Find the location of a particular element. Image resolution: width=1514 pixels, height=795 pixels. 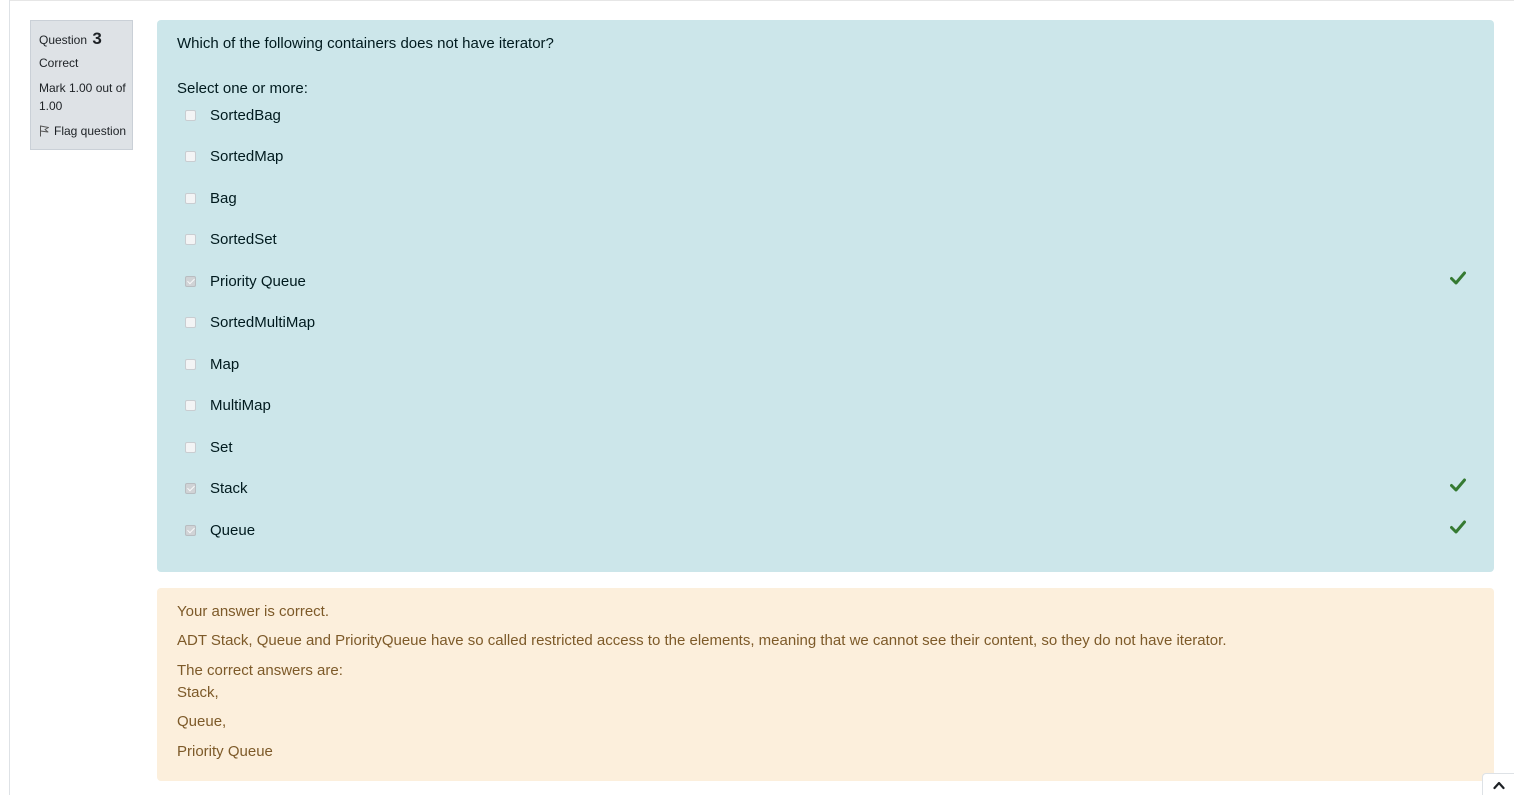

option-sortedmultimap: SortedMultiMap is located at coordinates (250, 322).